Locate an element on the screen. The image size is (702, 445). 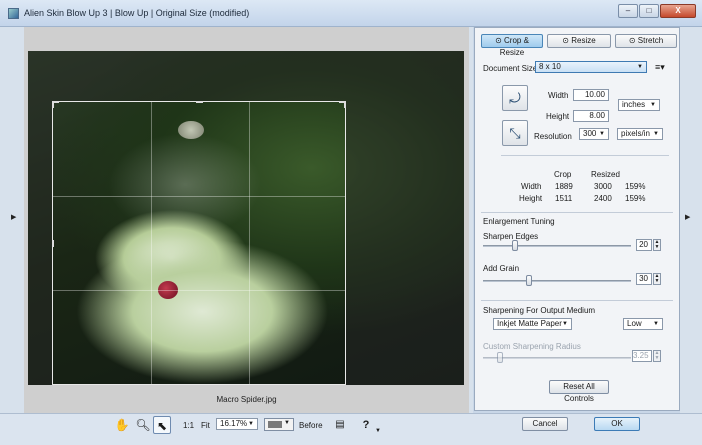
reset-all-controls-button: Reset All Controls is located at coordinates (579, 391).